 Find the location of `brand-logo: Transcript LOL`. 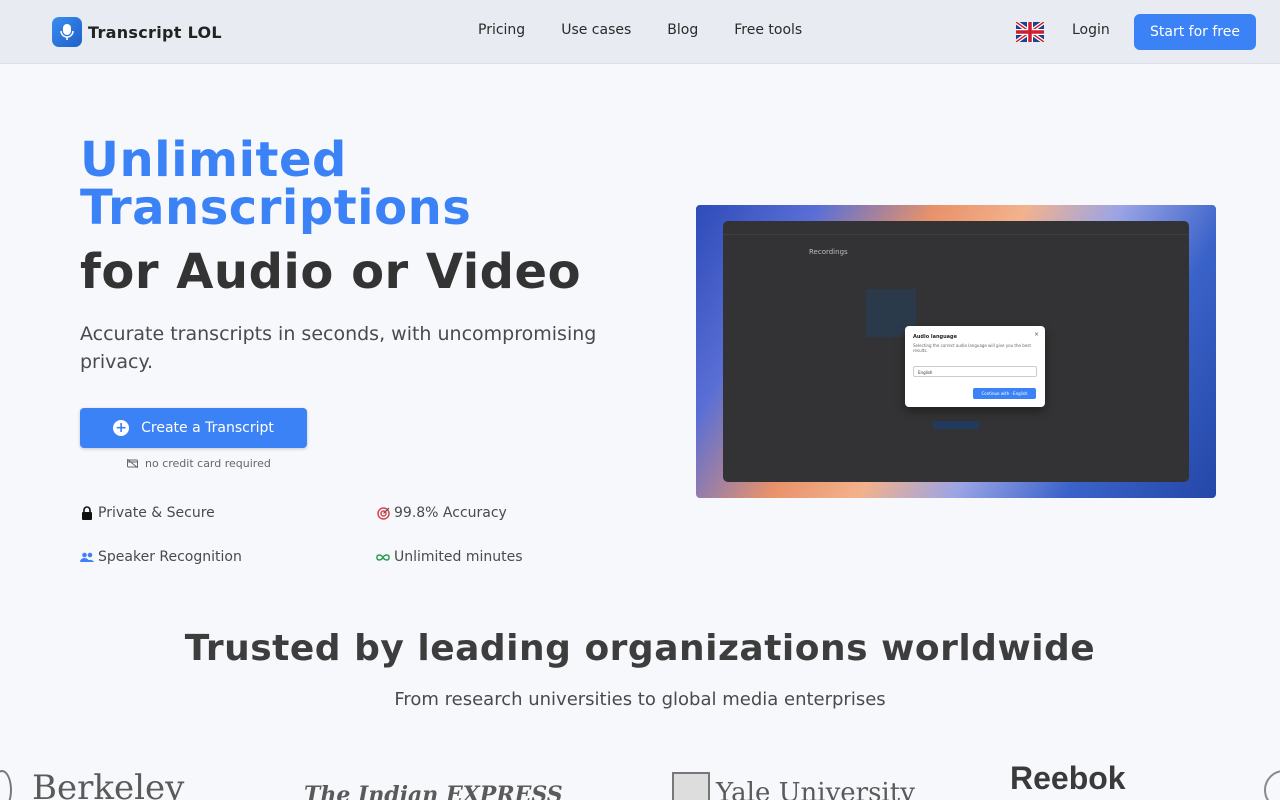

brand-logo: Transcript LOL is located at coordinates (137, 32).